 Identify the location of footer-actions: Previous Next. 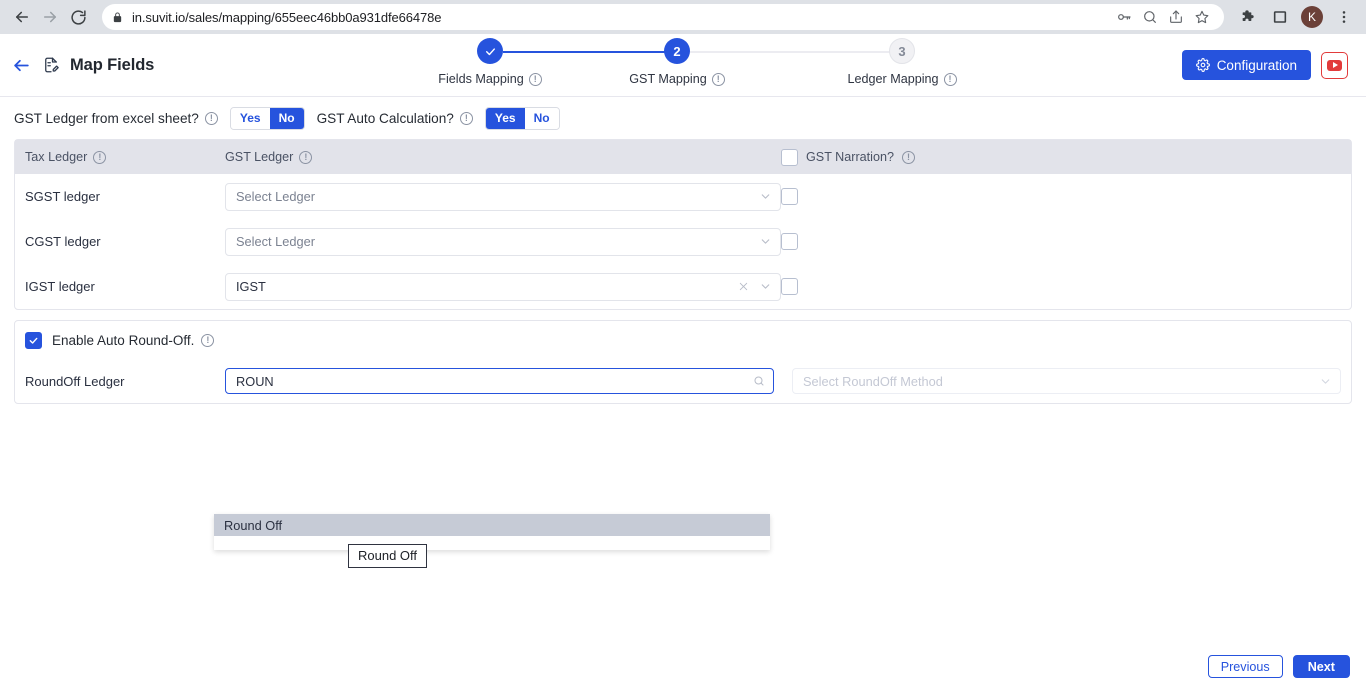
(1278, 666).